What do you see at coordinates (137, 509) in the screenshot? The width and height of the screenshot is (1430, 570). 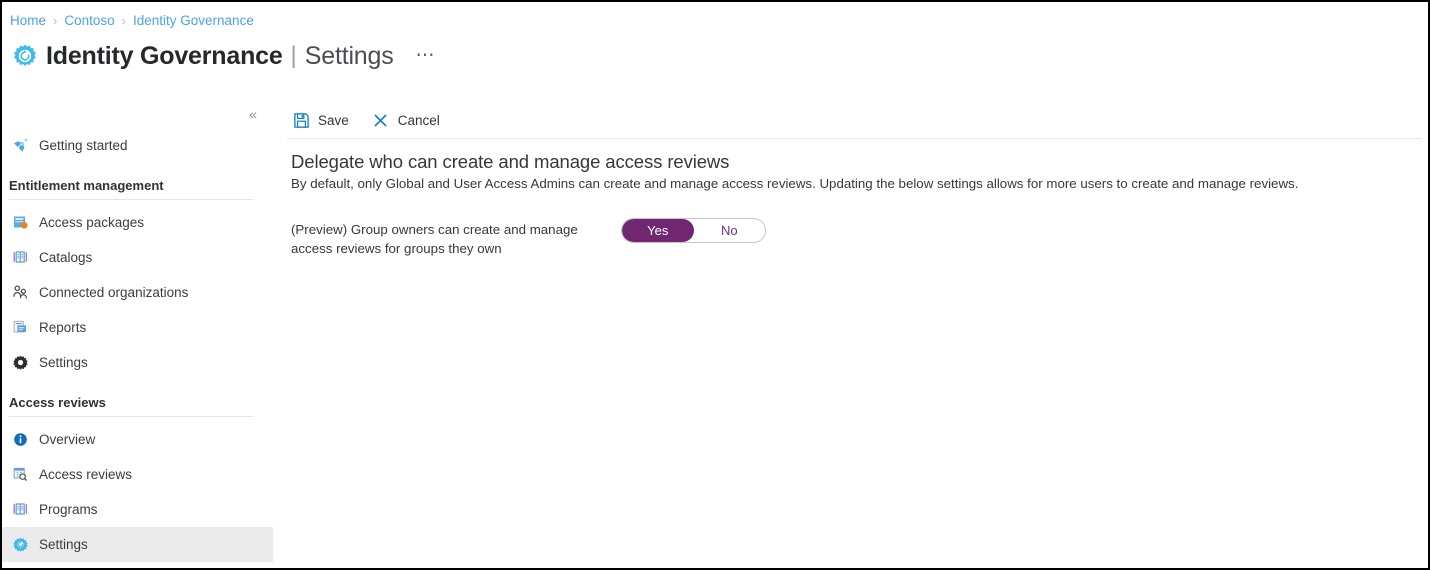 I see `sidebar-item-programs: Programs` at bounding box center [137, 509].